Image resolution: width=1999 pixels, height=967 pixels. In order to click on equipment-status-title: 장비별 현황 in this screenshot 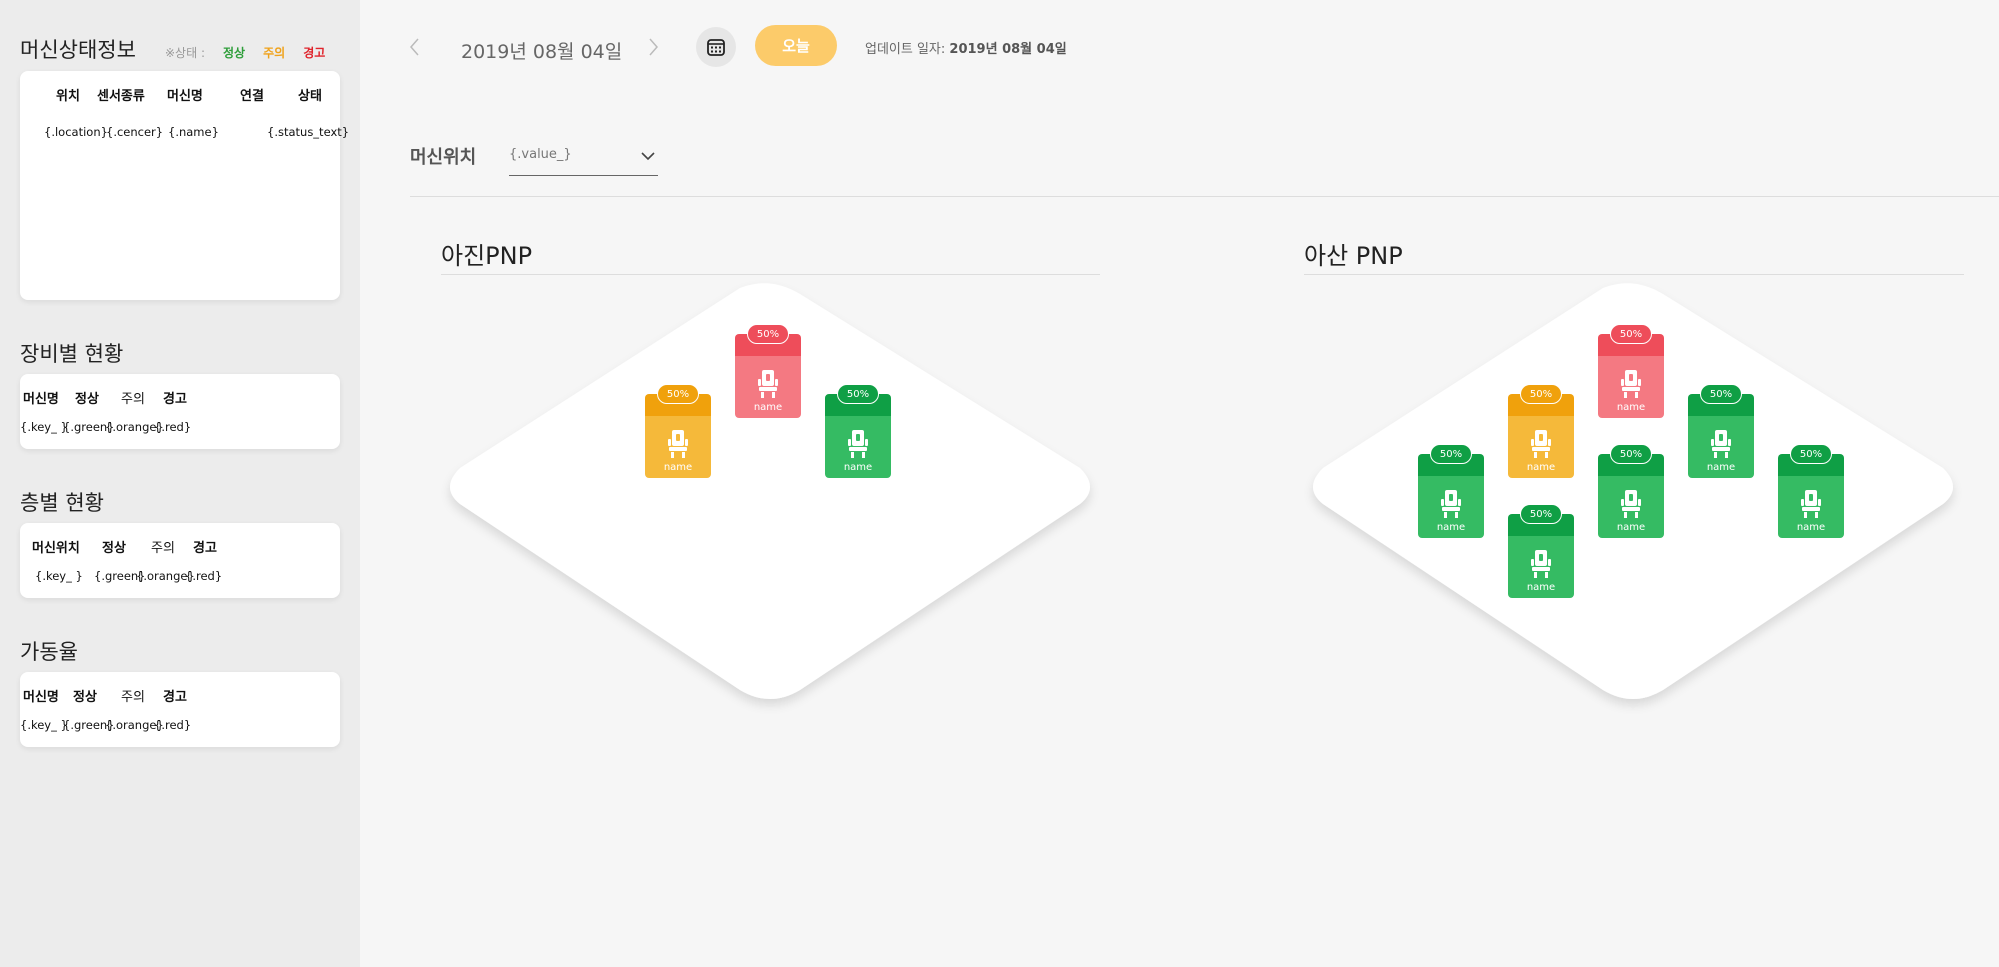, I will do `click(72, 354)`.